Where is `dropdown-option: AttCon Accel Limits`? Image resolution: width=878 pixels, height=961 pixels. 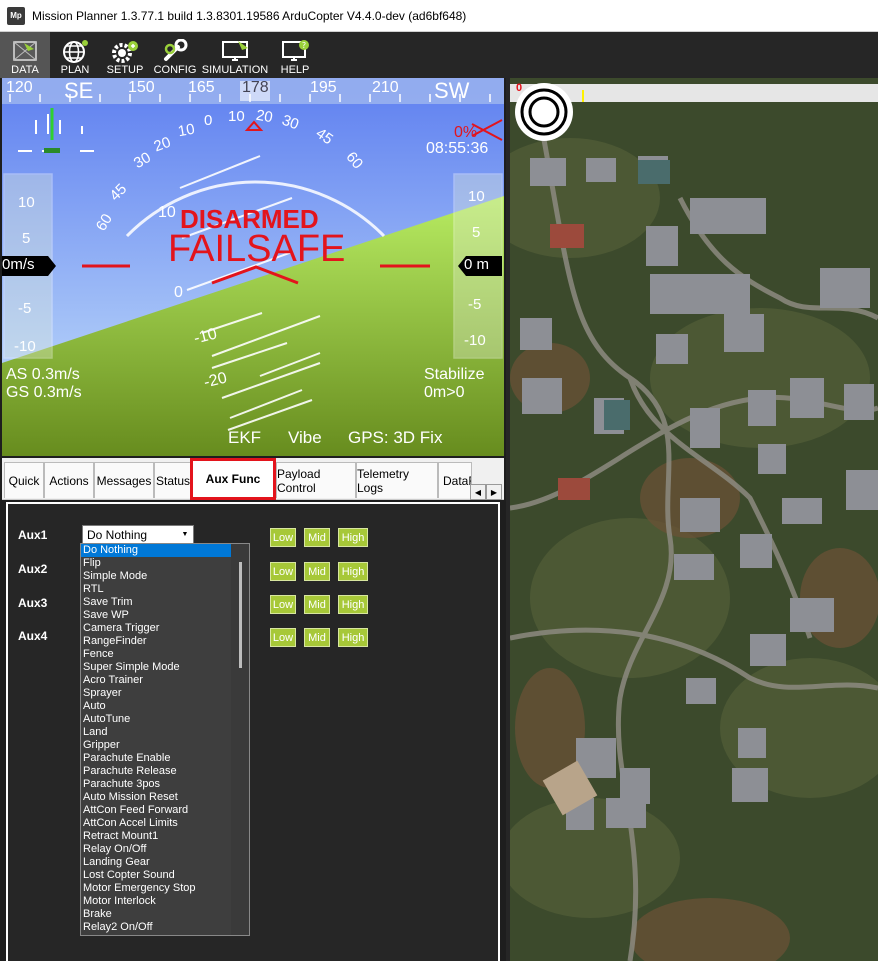
dropdown-option: AttCon Accel Limits is located at coordinates (165, 823).